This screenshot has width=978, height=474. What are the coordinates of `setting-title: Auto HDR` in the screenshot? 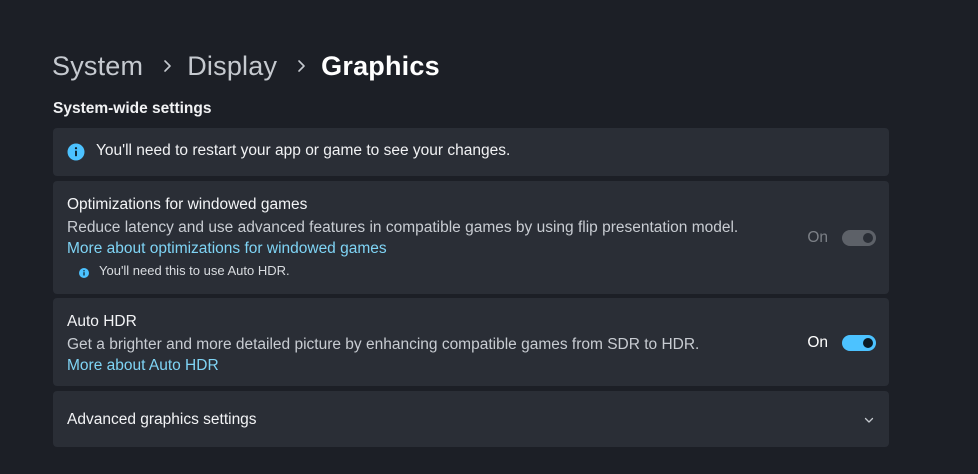 It's located at (102, 321).